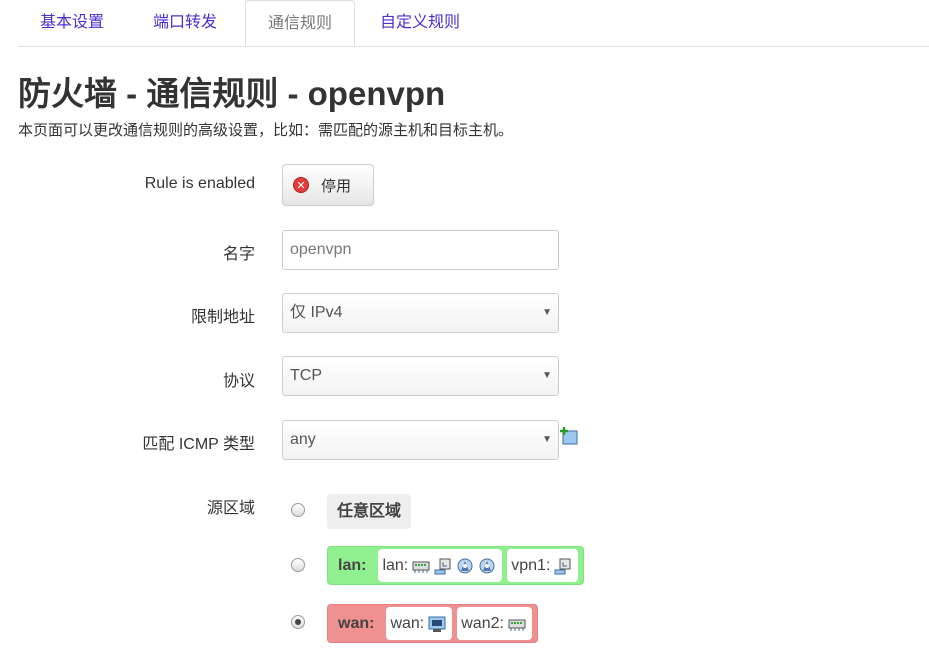 This screenshot has height=670, width=929. I want to click on network-lan: lan:, so click(440, 565).